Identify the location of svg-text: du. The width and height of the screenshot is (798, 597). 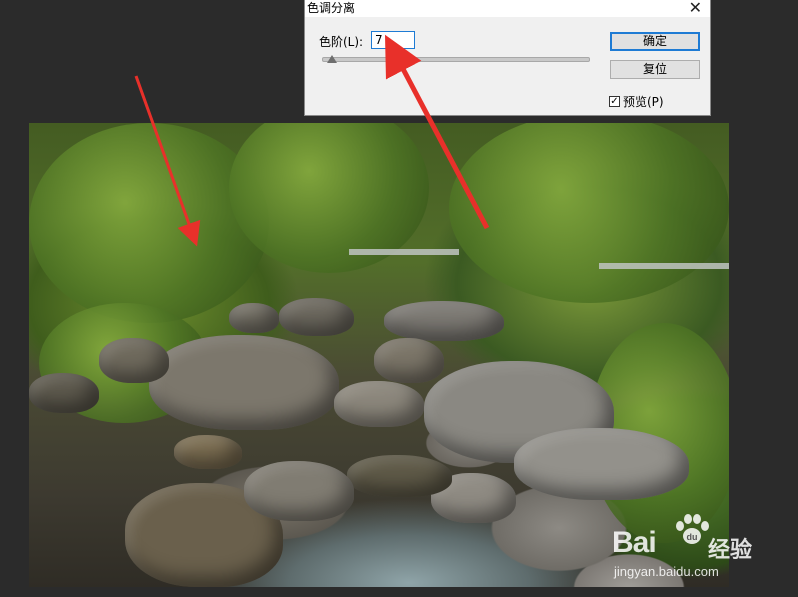
(692, 537).